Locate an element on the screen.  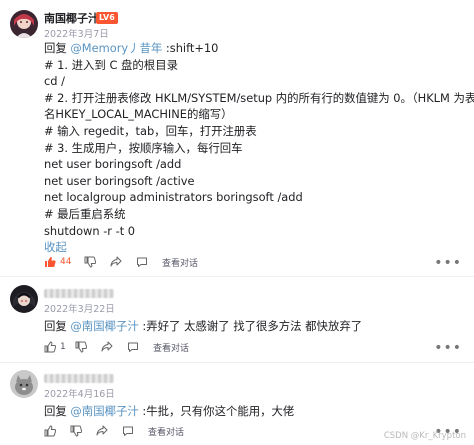
like-button: 44 is located at coordinates (57, 262).